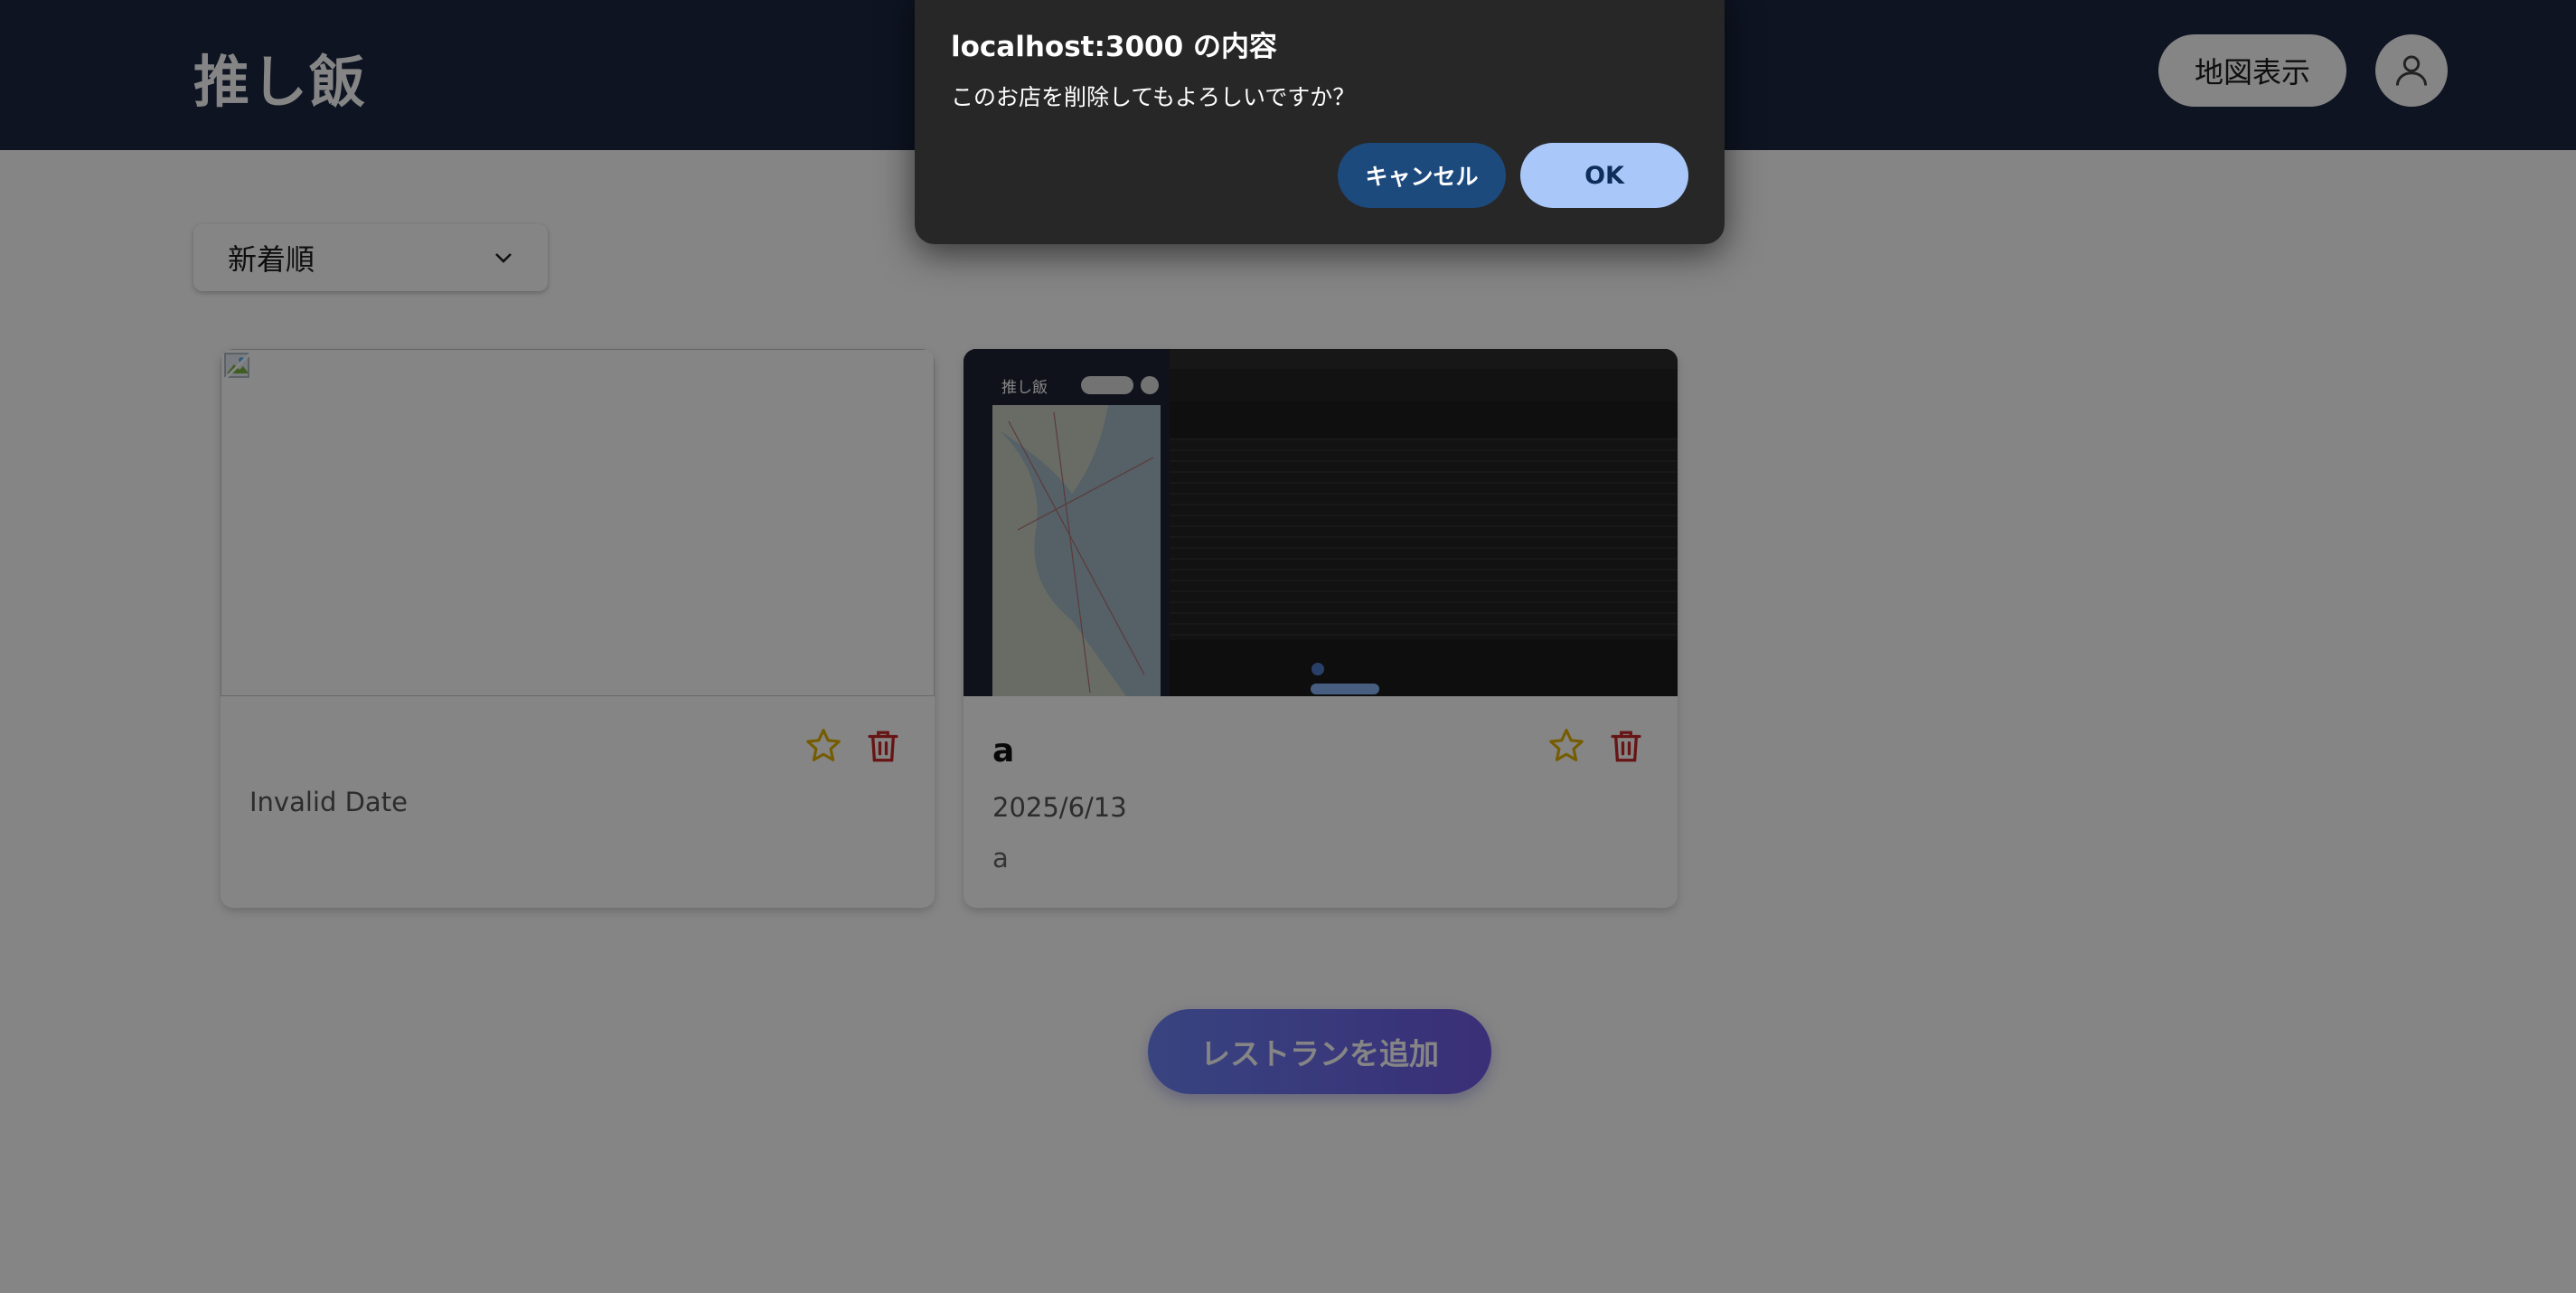 The height and width of the screenshot is (1293, 2576). What do you see at coordinates (1604, 175) in the screenshot?
I see `ok-button: OK` at bounding box center [1604, 175].